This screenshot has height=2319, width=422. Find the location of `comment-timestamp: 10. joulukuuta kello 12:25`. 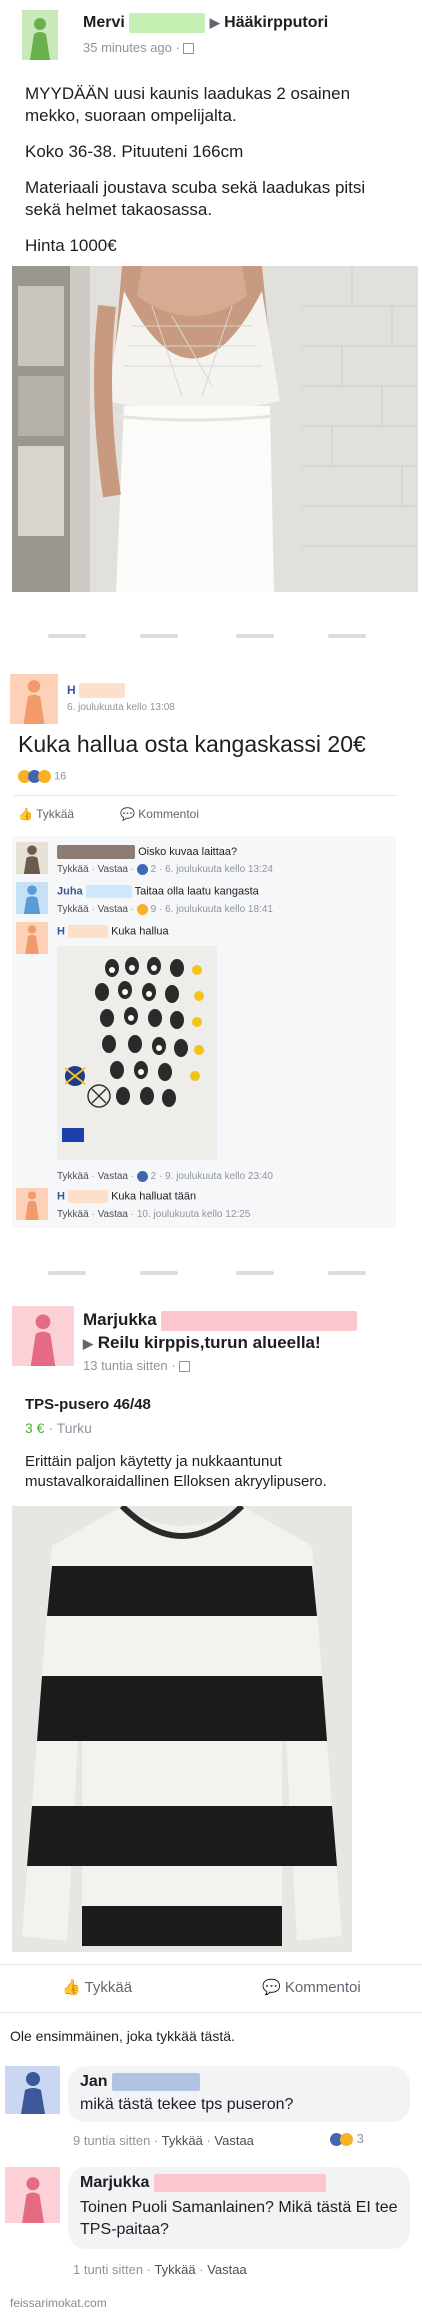

comment-timestamp: 10. joulukuuta kello 12:25 is located at coordinates (193, 1214).